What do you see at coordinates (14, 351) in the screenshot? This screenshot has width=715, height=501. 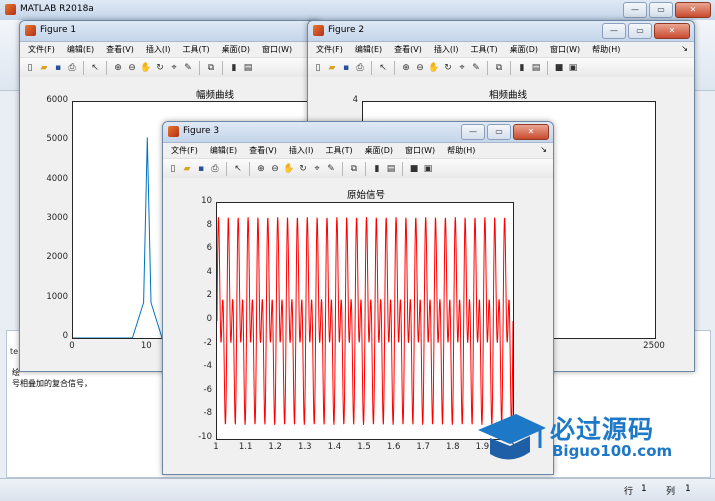 I see `editor-tab-text: te` at bounding box center [14, 351].